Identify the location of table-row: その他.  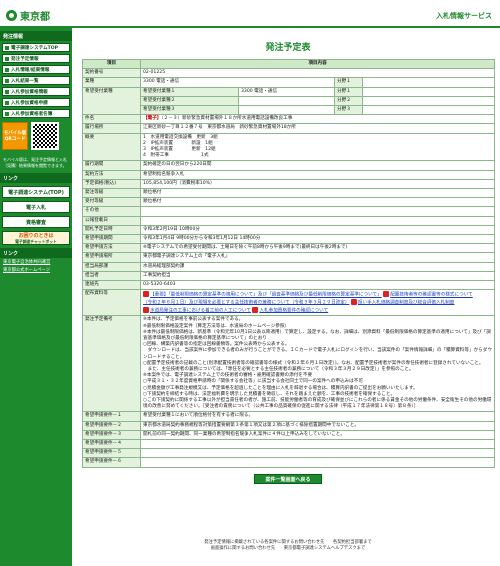
(289, 211).